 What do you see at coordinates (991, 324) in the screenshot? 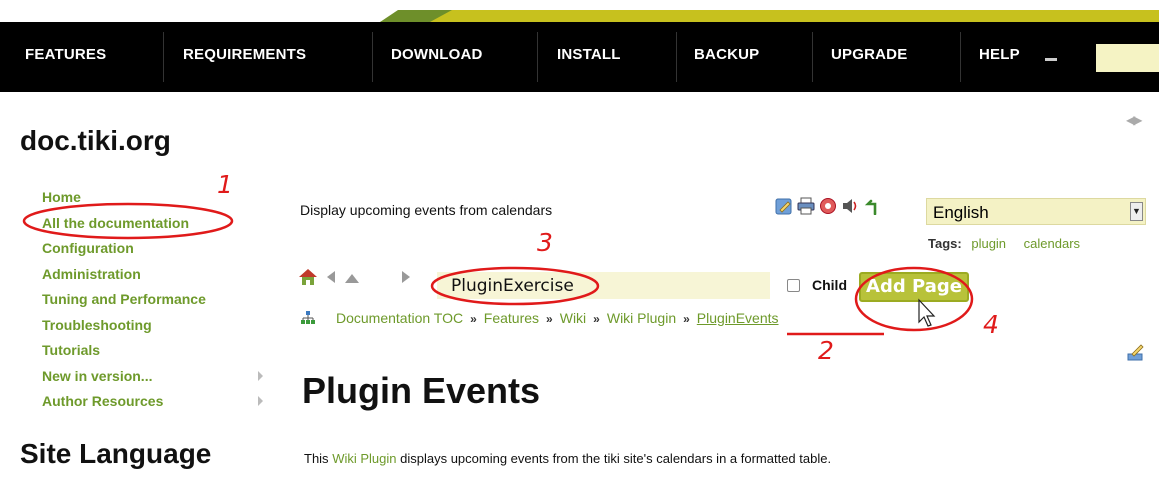
I see `annotation-number: 4` at bounding box center [991, 324].